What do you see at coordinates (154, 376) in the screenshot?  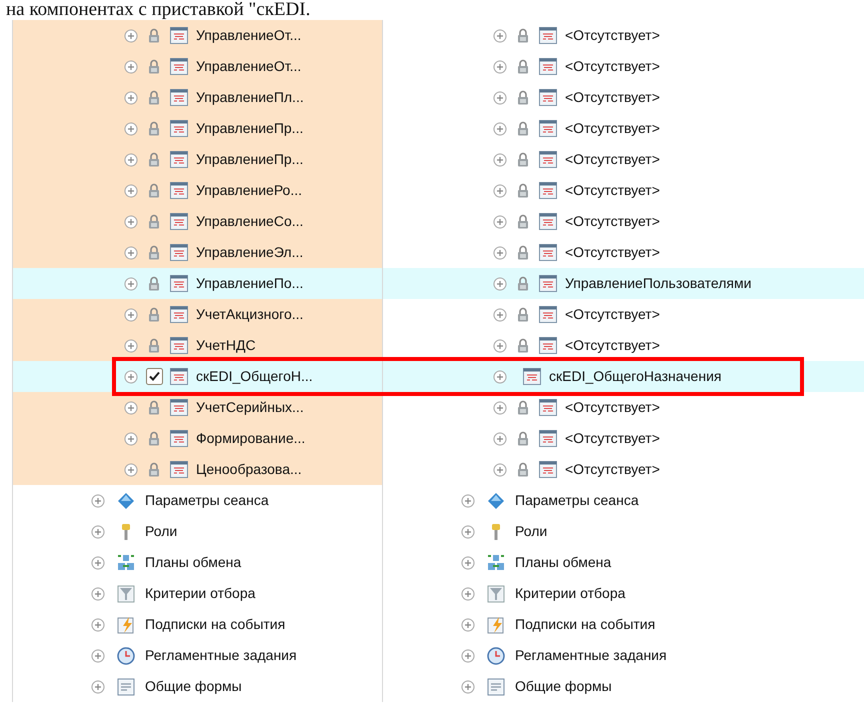 I see `checkbox` at bounding box center [154, 376].